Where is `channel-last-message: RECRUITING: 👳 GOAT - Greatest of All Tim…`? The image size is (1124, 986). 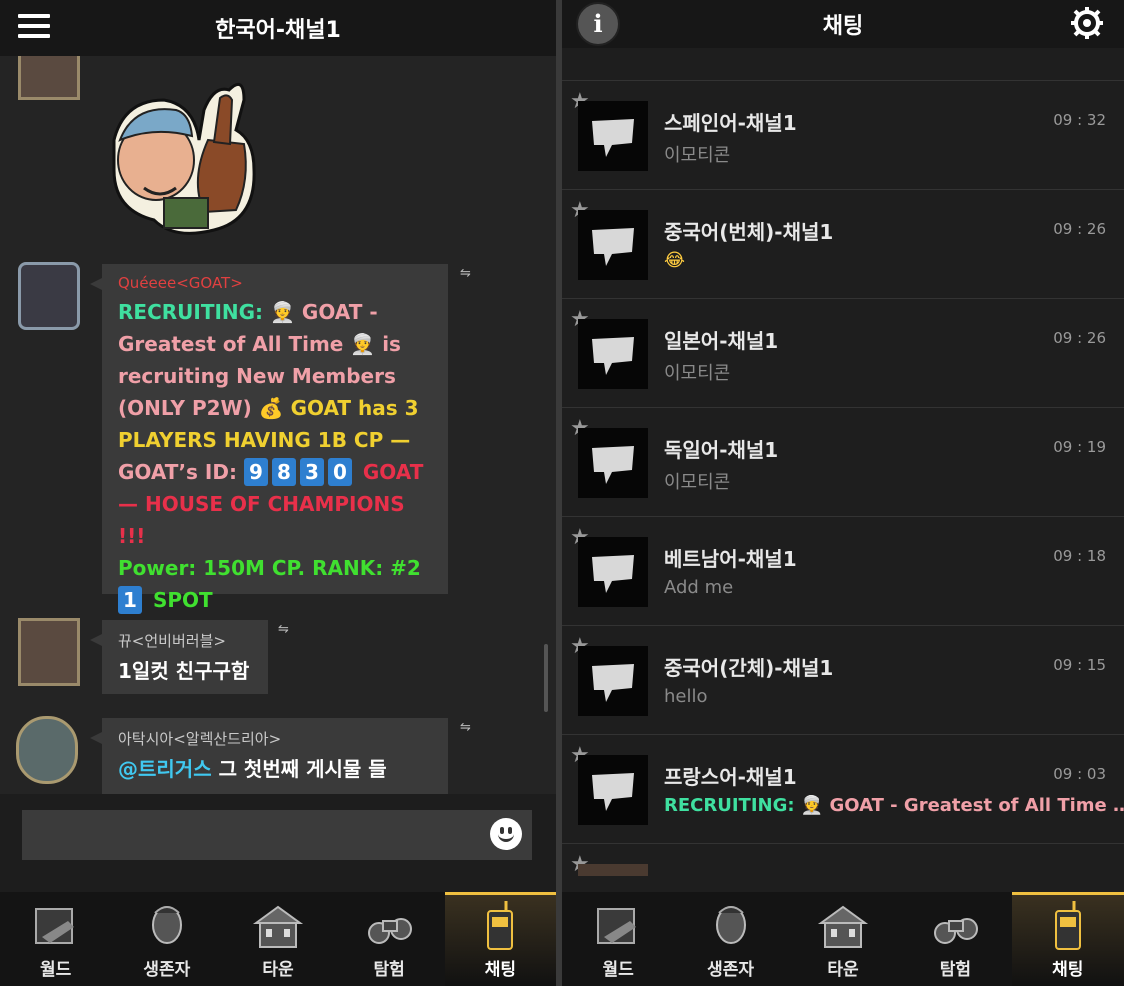 channel-last-message: RECRUITING: 👳 GOAT - Greatest of All Tim… is located at coordinates (894, 805).